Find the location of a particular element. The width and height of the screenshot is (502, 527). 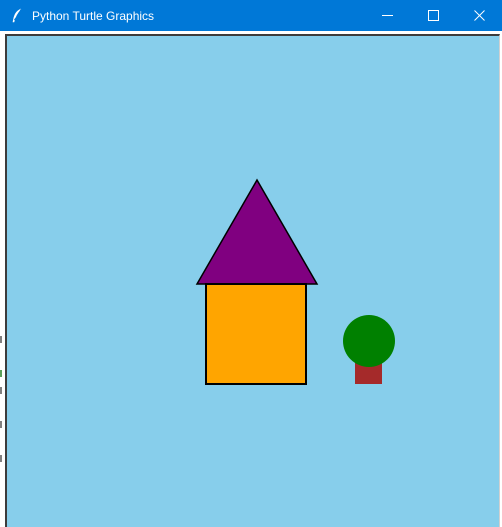

house-body is located at coordinates (256, 334).